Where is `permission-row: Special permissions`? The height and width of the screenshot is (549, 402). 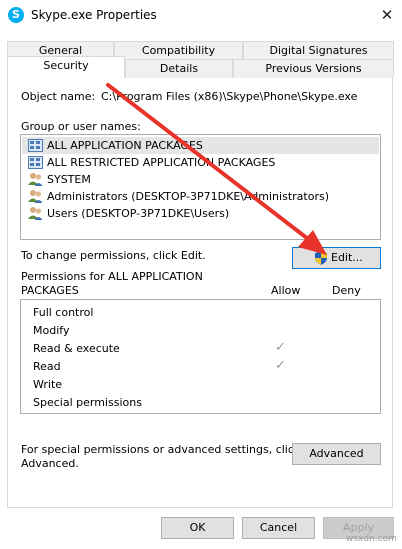
permission-row: Special permissions is located at coordinates (87, 402).